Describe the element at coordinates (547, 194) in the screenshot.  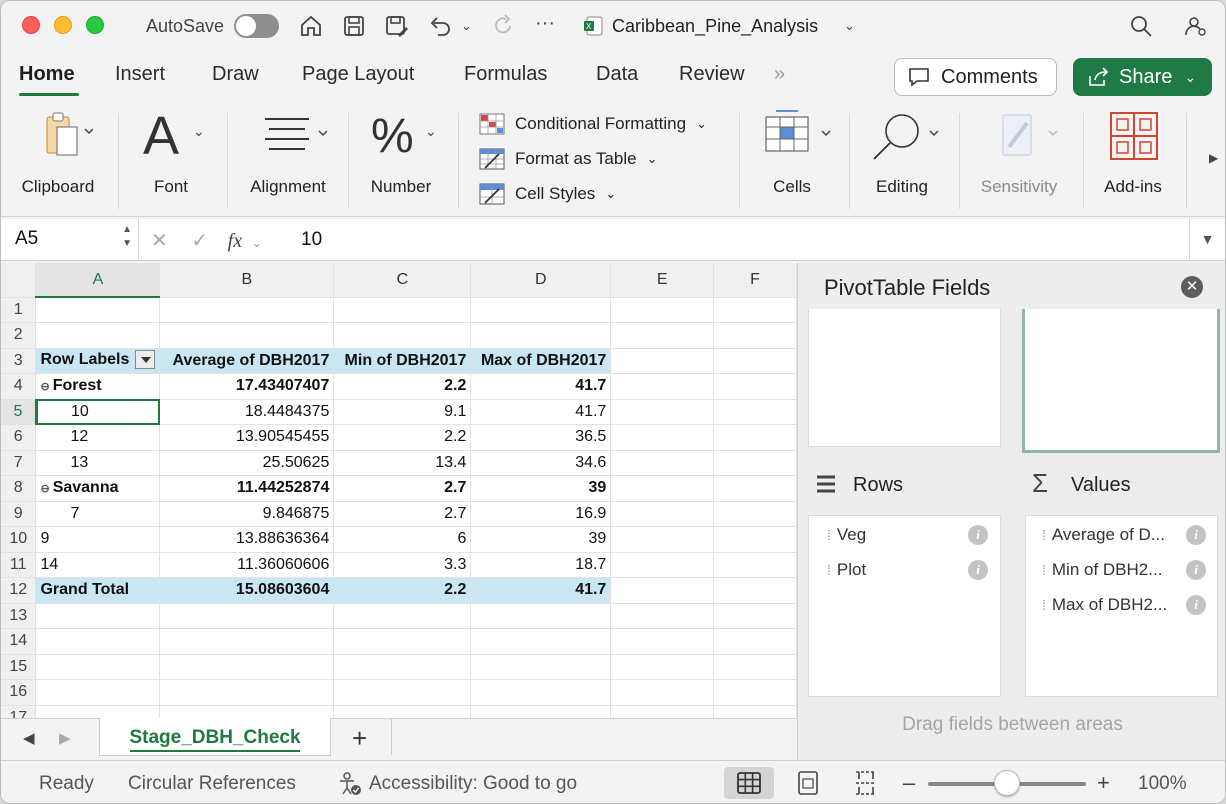
I see `cell-styles-button: Cell Styles ⌄` at that location.